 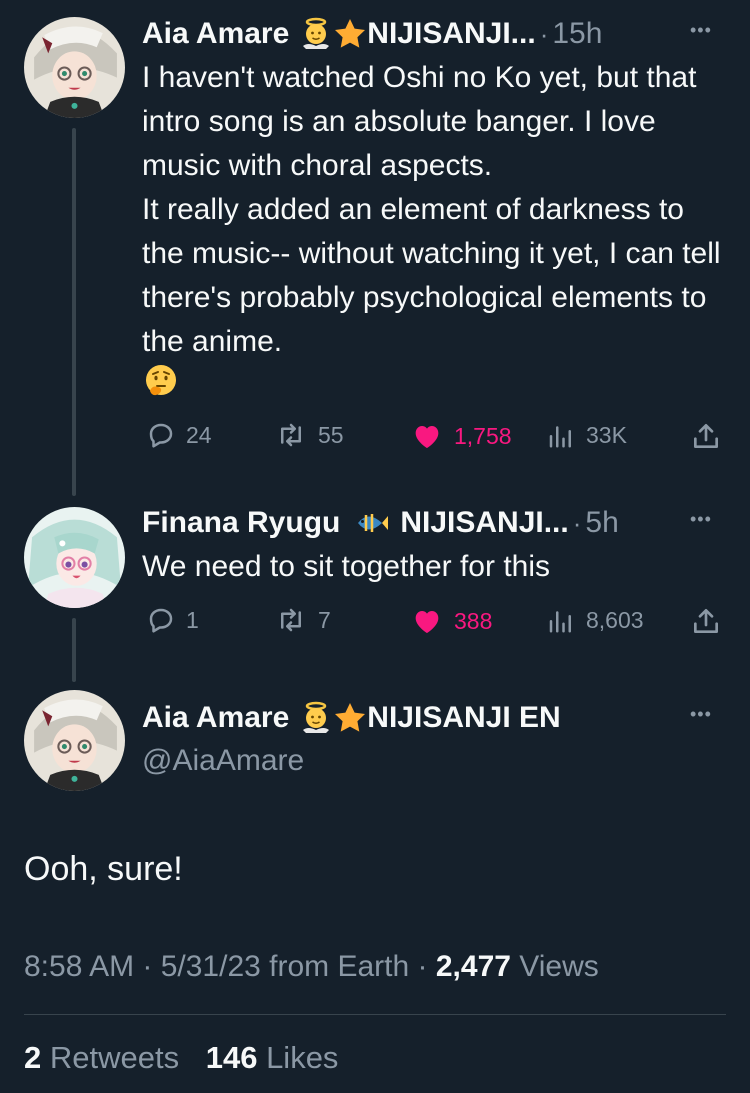 What do you see at coordinates (192, 619) in the screenshot?
I see `reply-count: 1` at bounding box center [192, 619].